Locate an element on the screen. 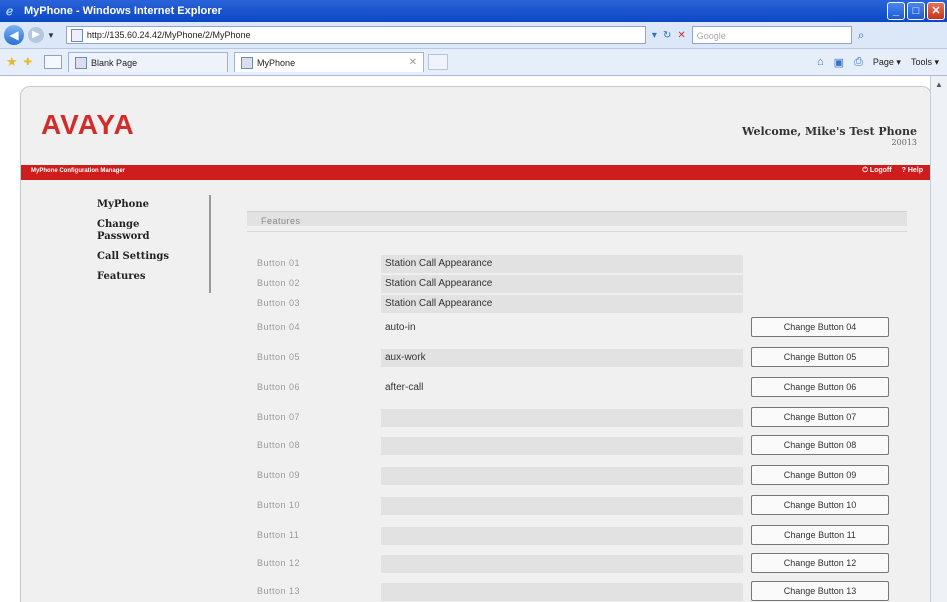  feature-button-label: Button 06 is located at coordinates (279, 387).